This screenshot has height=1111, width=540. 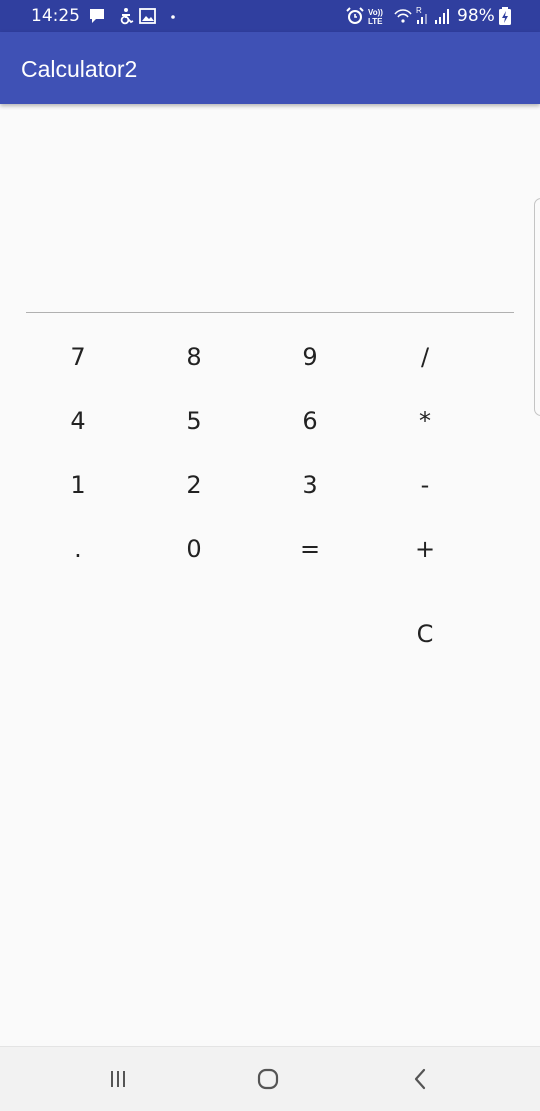 What do you see at coordinates (78, 357) in the screenshot?
I see `key-7: 7` at bounding box center [78, 357].